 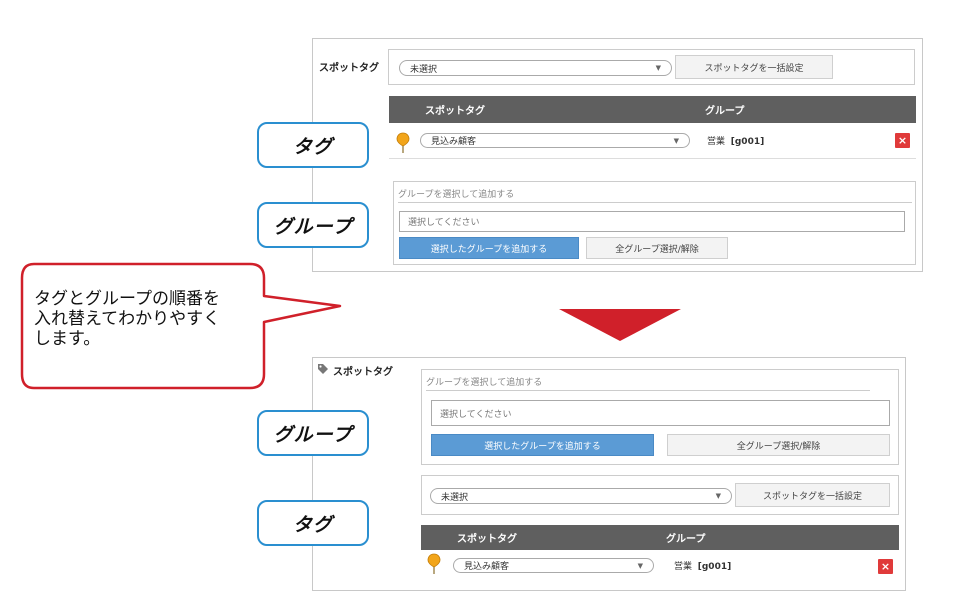 What do you see at coordinates (313, 523) in the screenshot?
I see `callout-tag-after: タグ` at bounding box center [313, 523].